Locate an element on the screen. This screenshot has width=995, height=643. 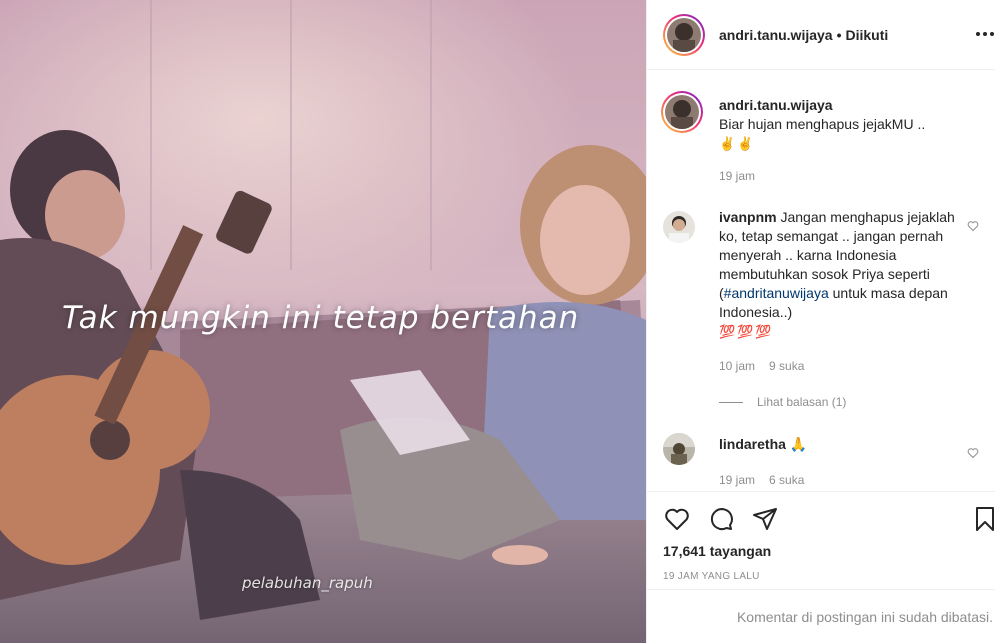
post-actions-bar is located at coordinates (821, 521).